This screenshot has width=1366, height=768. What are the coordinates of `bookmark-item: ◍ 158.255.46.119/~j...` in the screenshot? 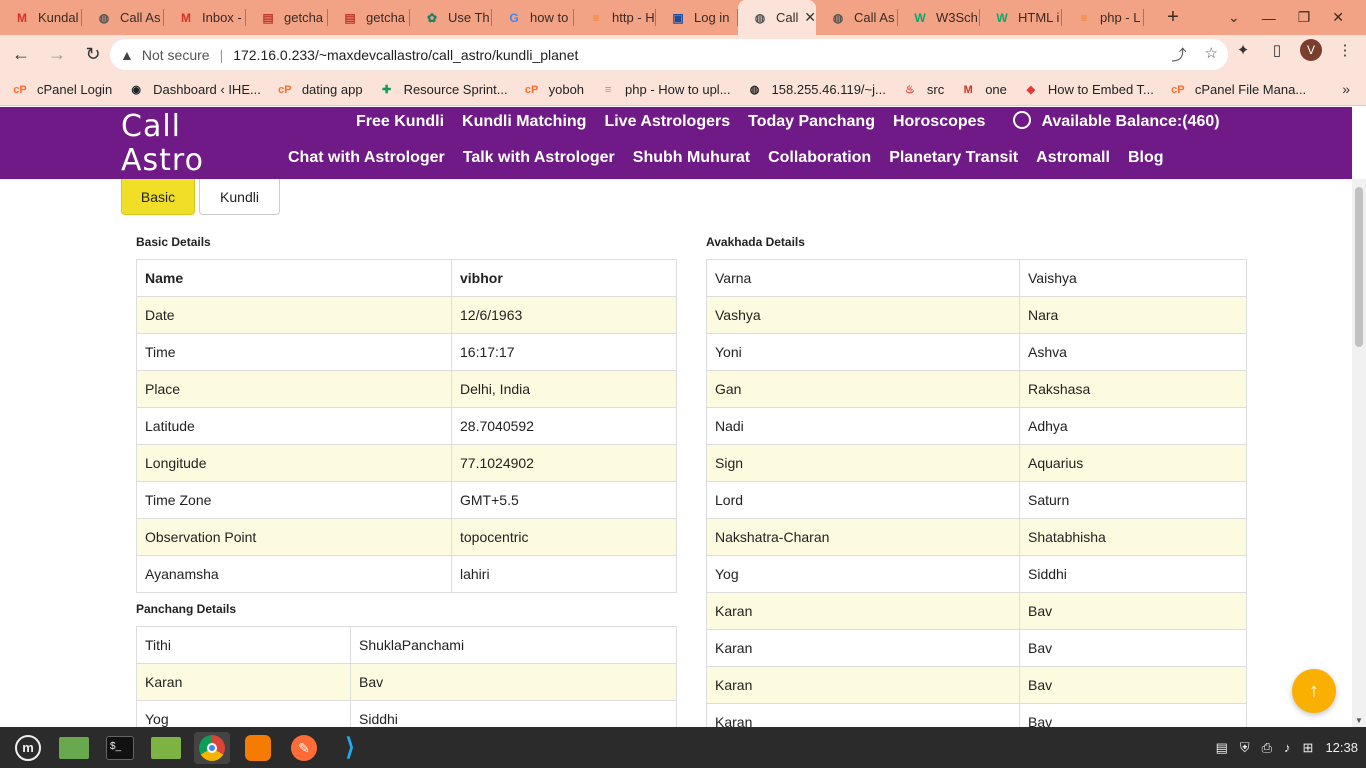 It's located at (816, 90).